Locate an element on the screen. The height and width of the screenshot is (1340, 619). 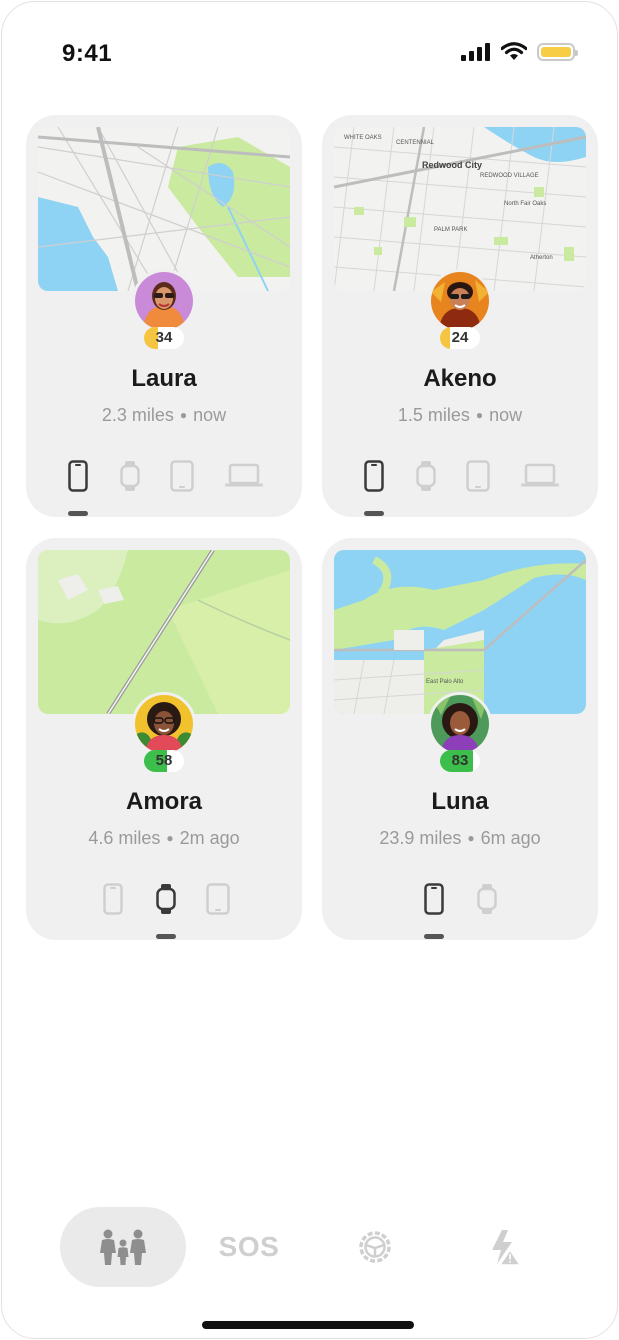
location-info: 1.5 miles ● now is located at coordinates (460, 415).